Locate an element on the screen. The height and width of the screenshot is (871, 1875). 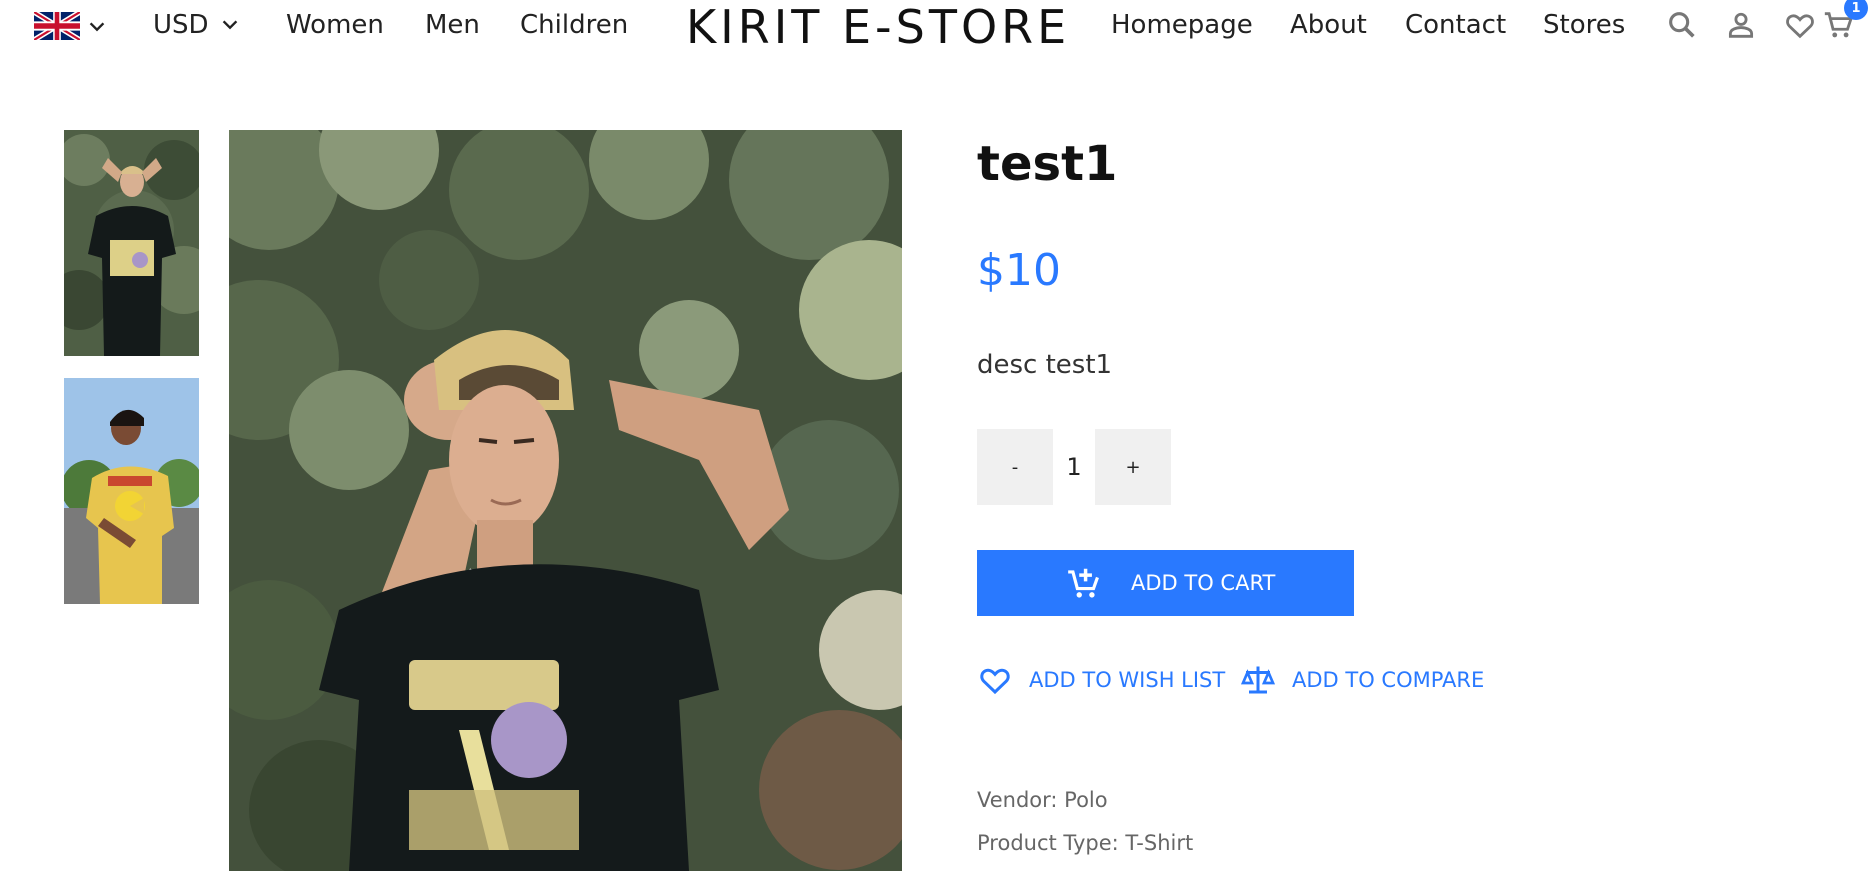
nav-homepage: Homepage is located at coordinates (1182, 25).